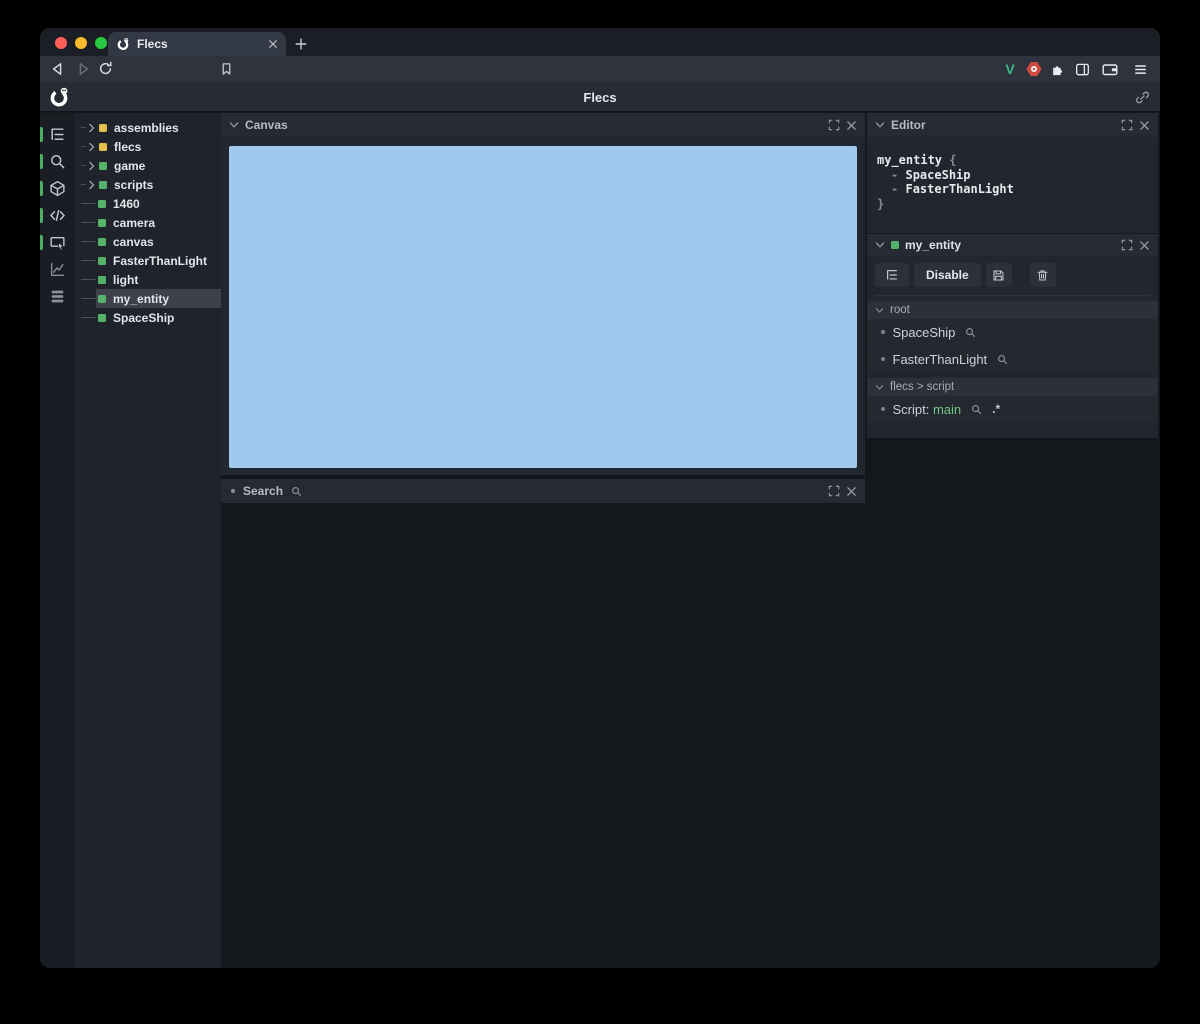 The width and height of the screenshot is (1200, 1024). What do you see at coordinates (1012, 125) in the screenshot?
I see `editor-panel-header: Editor` at bounding box center [1012, 125].